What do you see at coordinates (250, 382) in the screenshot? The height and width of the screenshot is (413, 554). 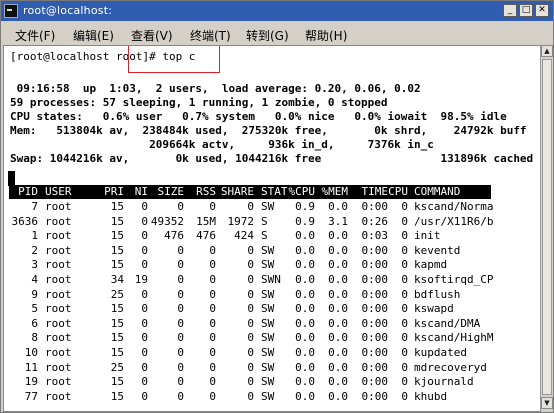 I see `table-row: 19 root 15 0 0 0 0 SW 0.0 0.0 0:00 0 kjournald` at bounding box center [250, 382].